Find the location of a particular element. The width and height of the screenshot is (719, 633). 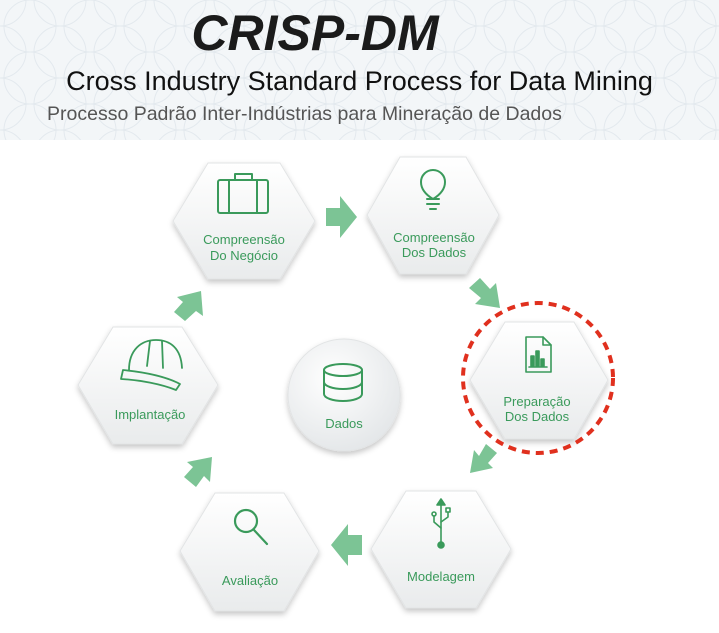

arrow-data-to-preparation is located at coordinates (484, 293).